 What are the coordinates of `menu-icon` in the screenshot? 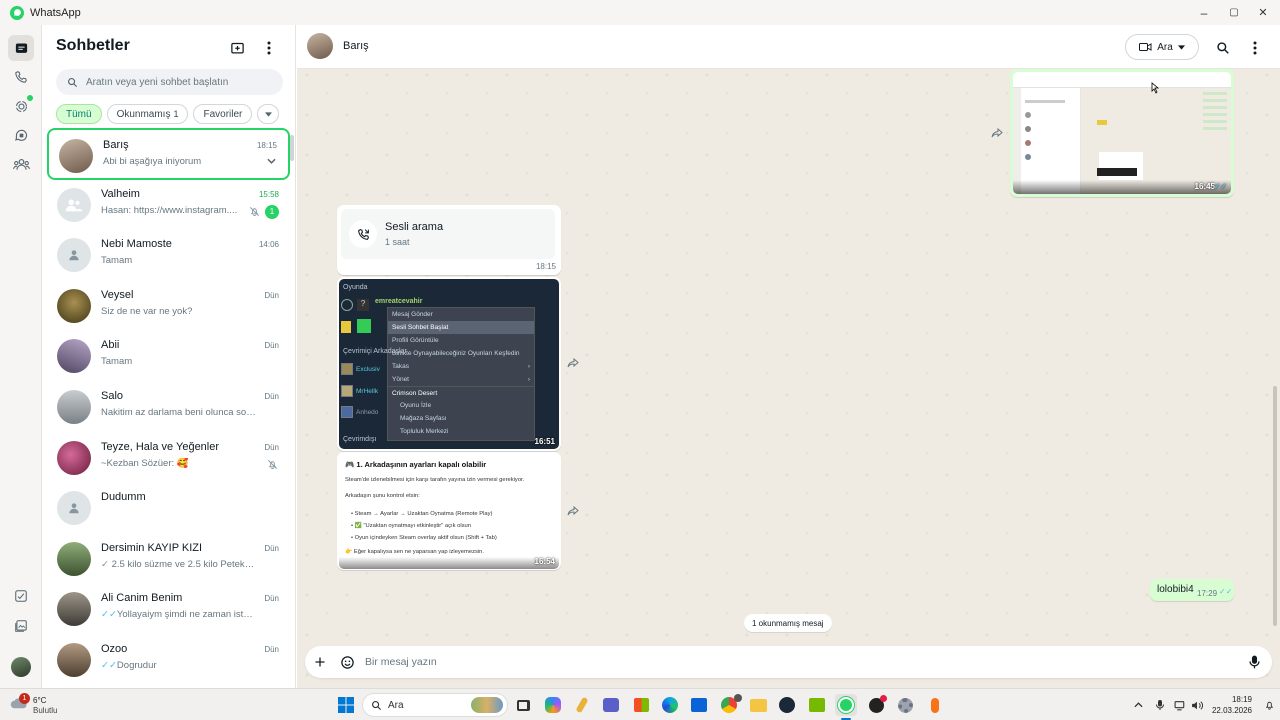 It's located at (269, 48).